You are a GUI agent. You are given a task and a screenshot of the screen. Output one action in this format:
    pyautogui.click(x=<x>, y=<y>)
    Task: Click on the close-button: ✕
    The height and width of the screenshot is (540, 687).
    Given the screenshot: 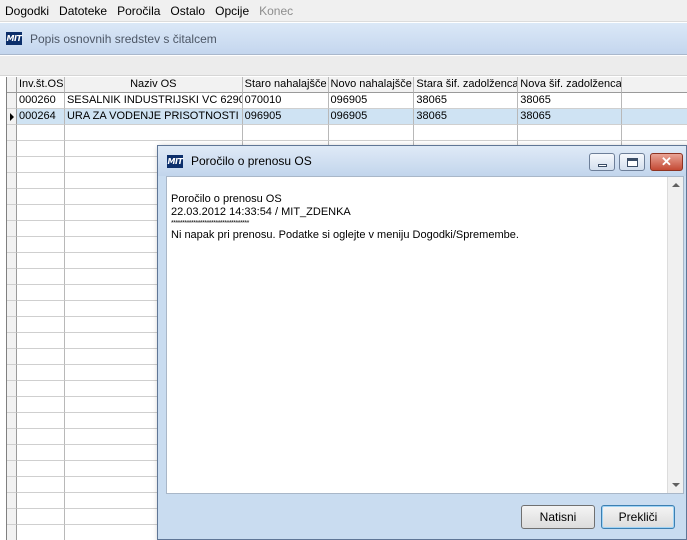 What is the action you would take?
    pyautogui.click(x=666, y=162)
    